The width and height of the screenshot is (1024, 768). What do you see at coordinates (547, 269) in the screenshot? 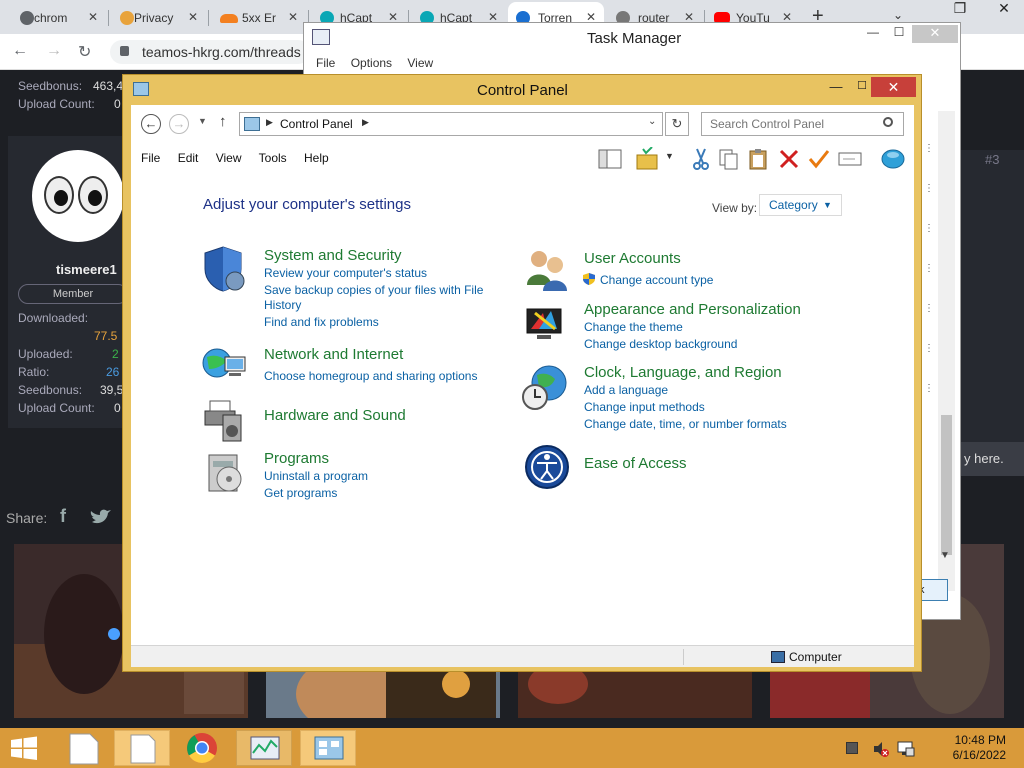
I see `users-icon` at bounding box center [547, 269].